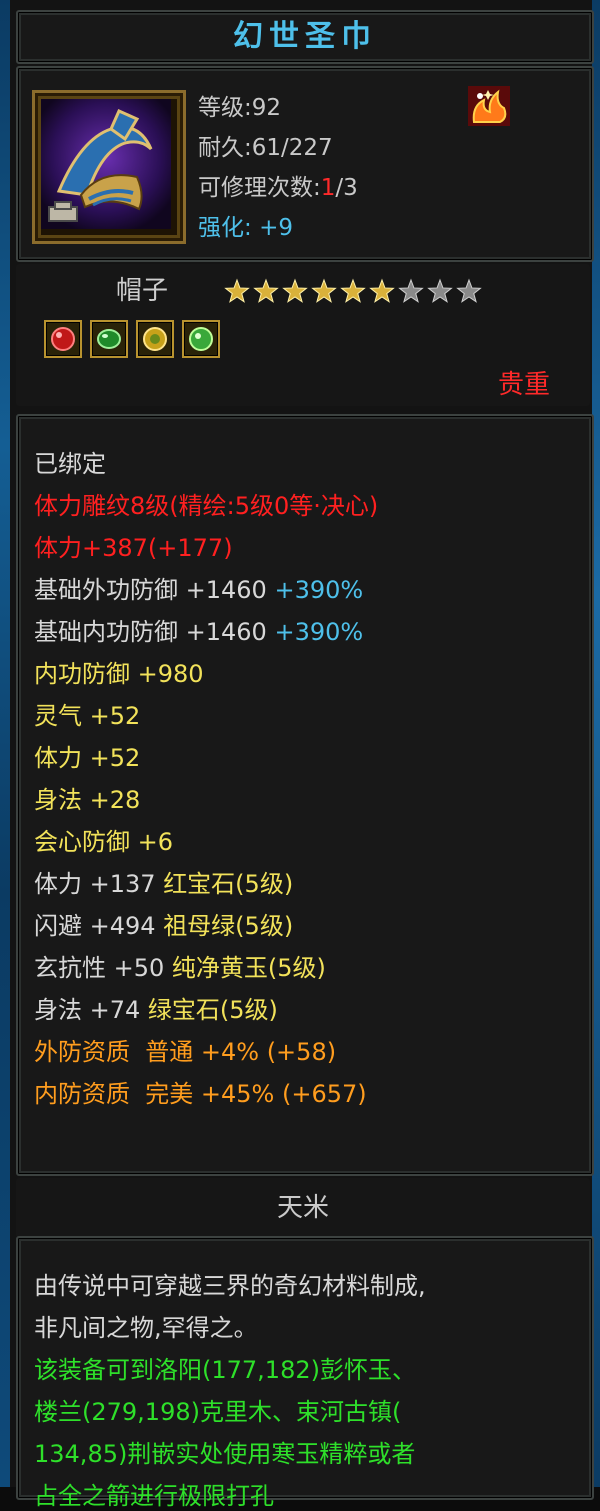 The image size is (600, 1511). I want to click on maker-header: 天米, so click(303, 1208).